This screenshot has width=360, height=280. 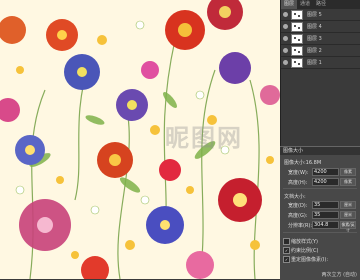 What do you see at coordinates (325, 215) in the screenshot?
I see `doc-height-input: 35` at bounding box center [325, 215].